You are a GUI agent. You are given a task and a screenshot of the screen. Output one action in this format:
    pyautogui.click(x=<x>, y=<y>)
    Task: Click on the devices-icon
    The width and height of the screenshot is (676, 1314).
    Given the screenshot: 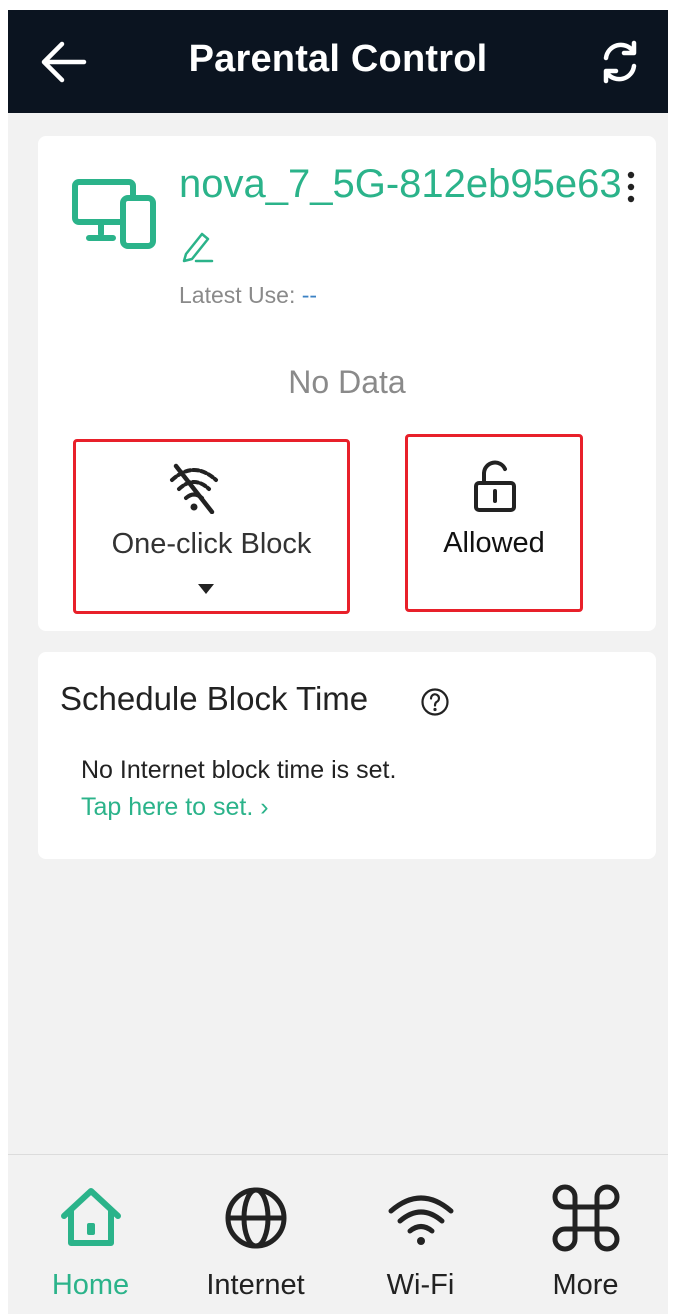 What is the action you would take?
    pyautogui.click(x=114, y=214)
    